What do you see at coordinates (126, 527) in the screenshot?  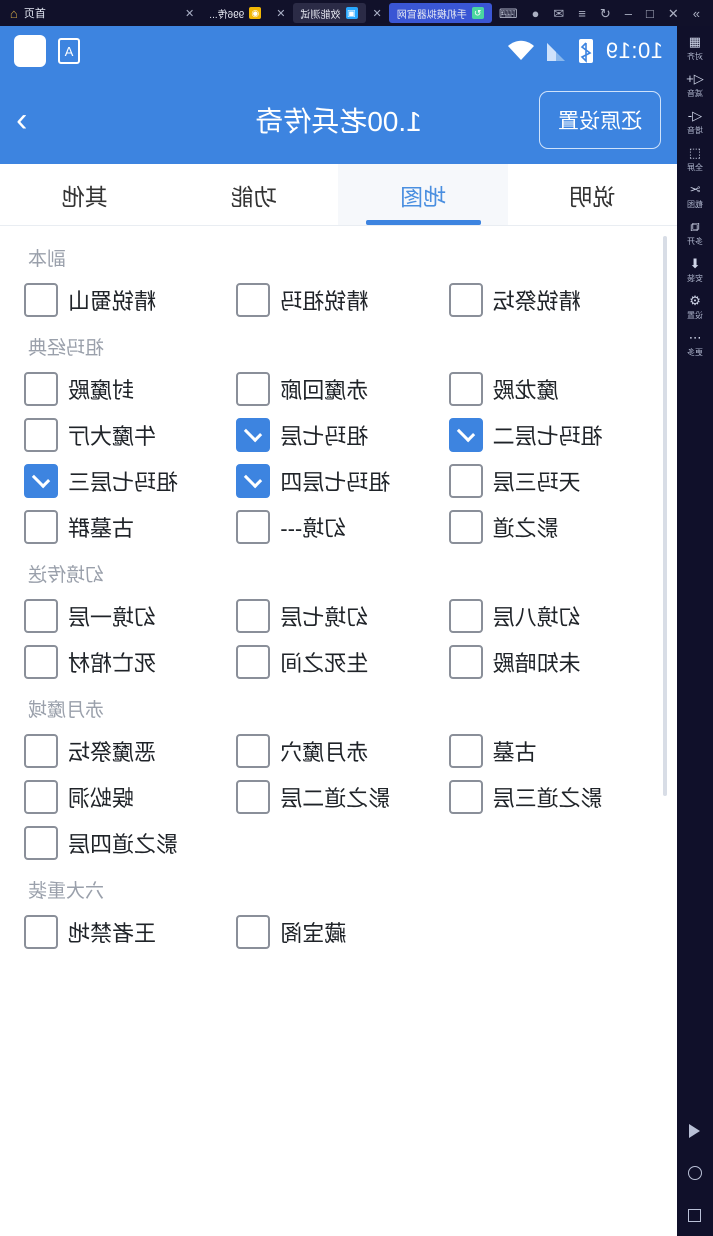 I see `checkbox-item: 古墓群` at bounding box center [126, 527].